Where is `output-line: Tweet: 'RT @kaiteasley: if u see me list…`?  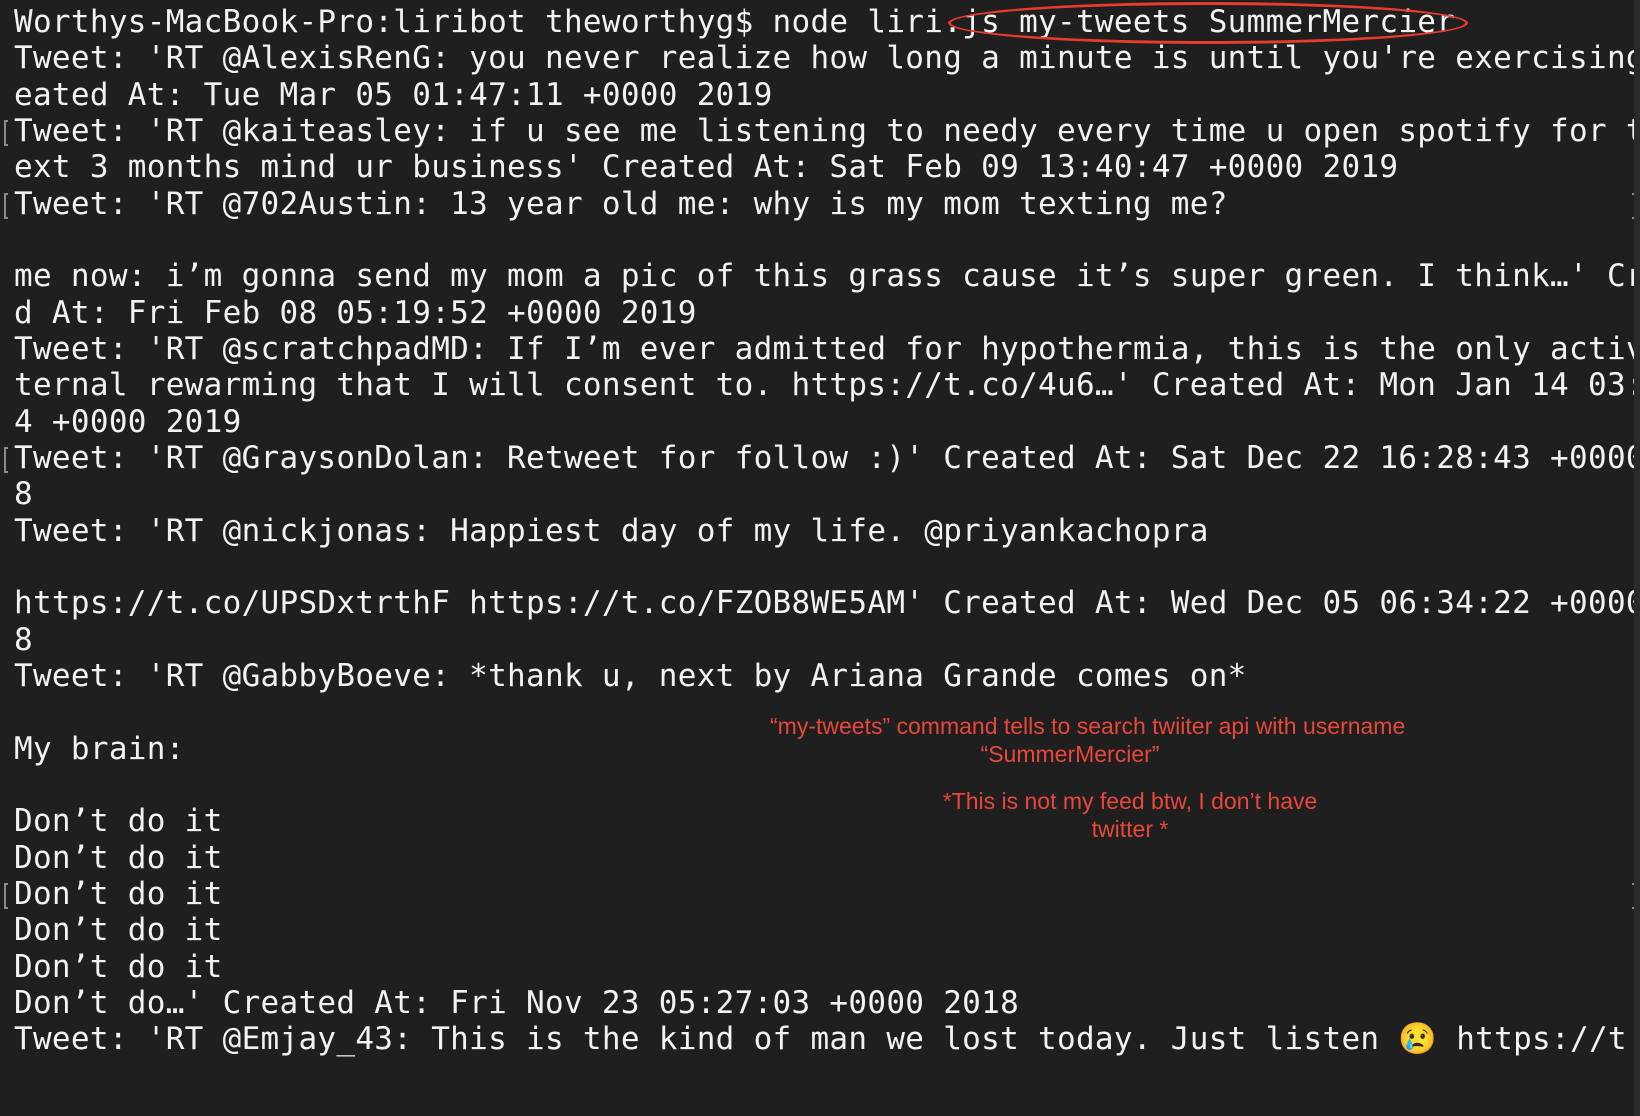
output-line: Tweet: 'RT @kaiteasley: if u see me list… is located at coordinates (827, 131).